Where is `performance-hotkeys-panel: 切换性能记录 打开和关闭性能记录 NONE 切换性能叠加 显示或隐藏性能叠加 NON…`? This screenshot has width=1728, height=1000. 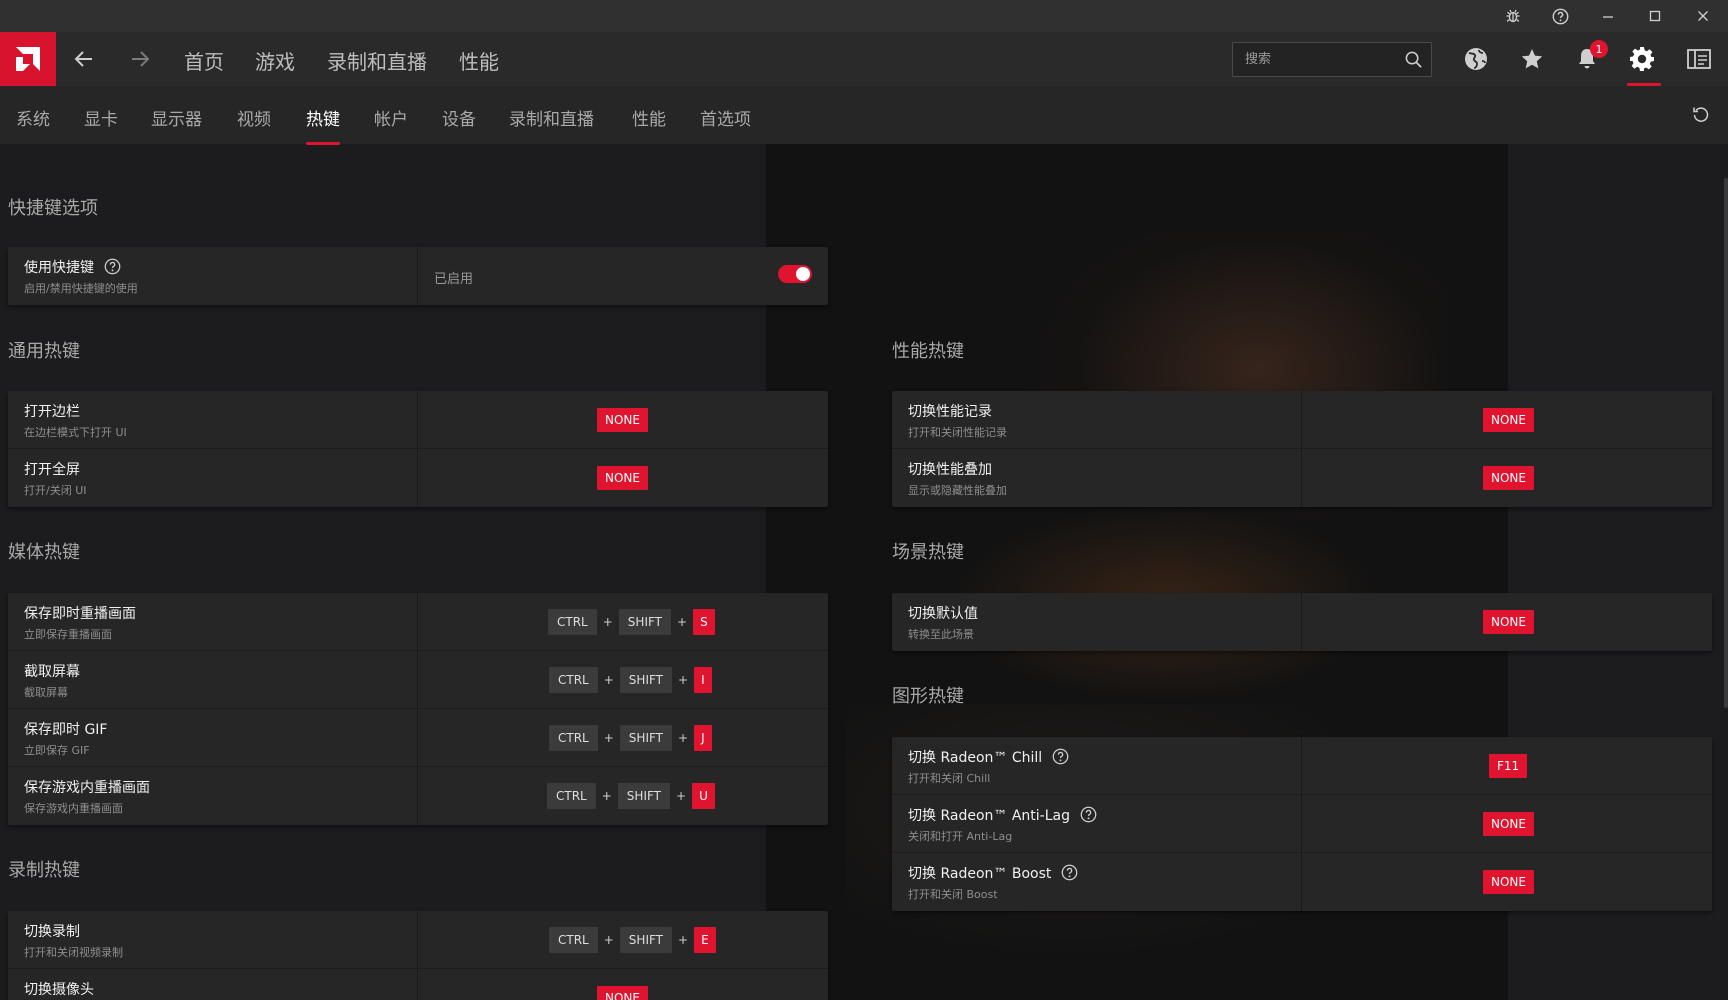
performance-hotkeys-panel: 切换性能记录 打开和关闭性能记录 NONE 切换性能叠加 显示或隐藏性能叠加 NON… is located at coordinates (1302, 449).